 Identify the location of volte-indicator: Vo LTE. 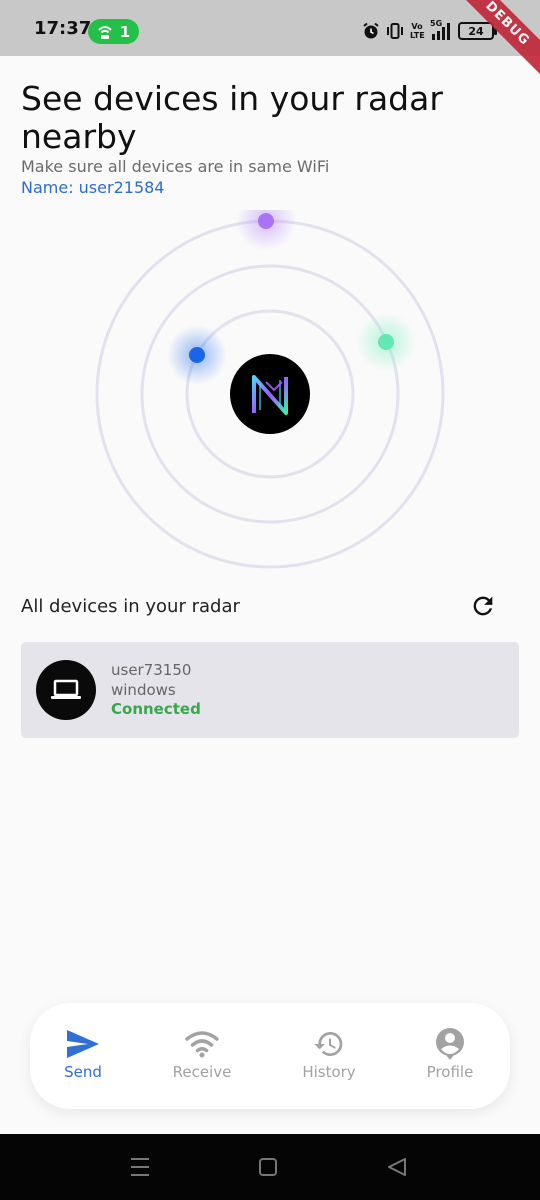
(417, 31).